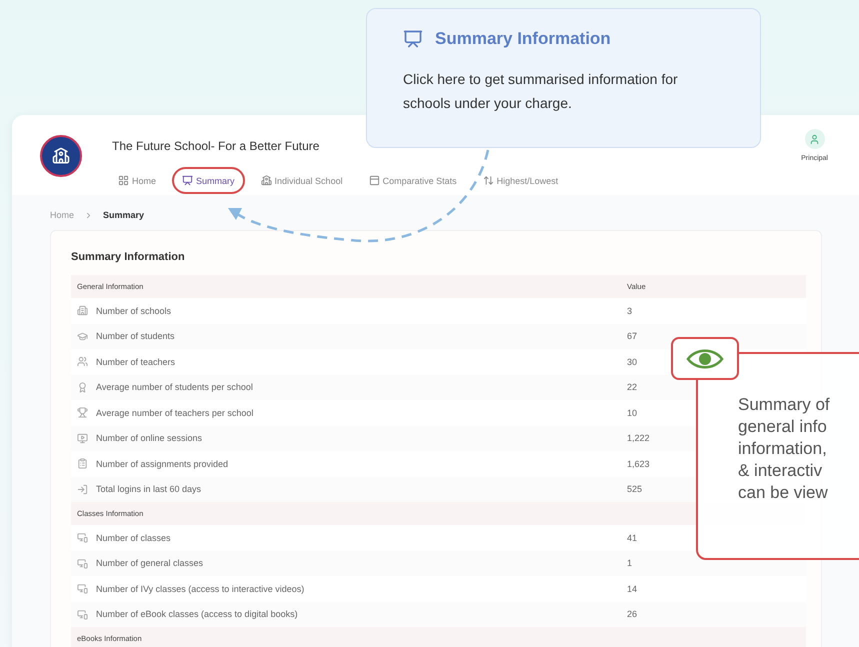 The image size is (859, 647). I want to click on row-label: Average number of students per school, so click(174, 387).